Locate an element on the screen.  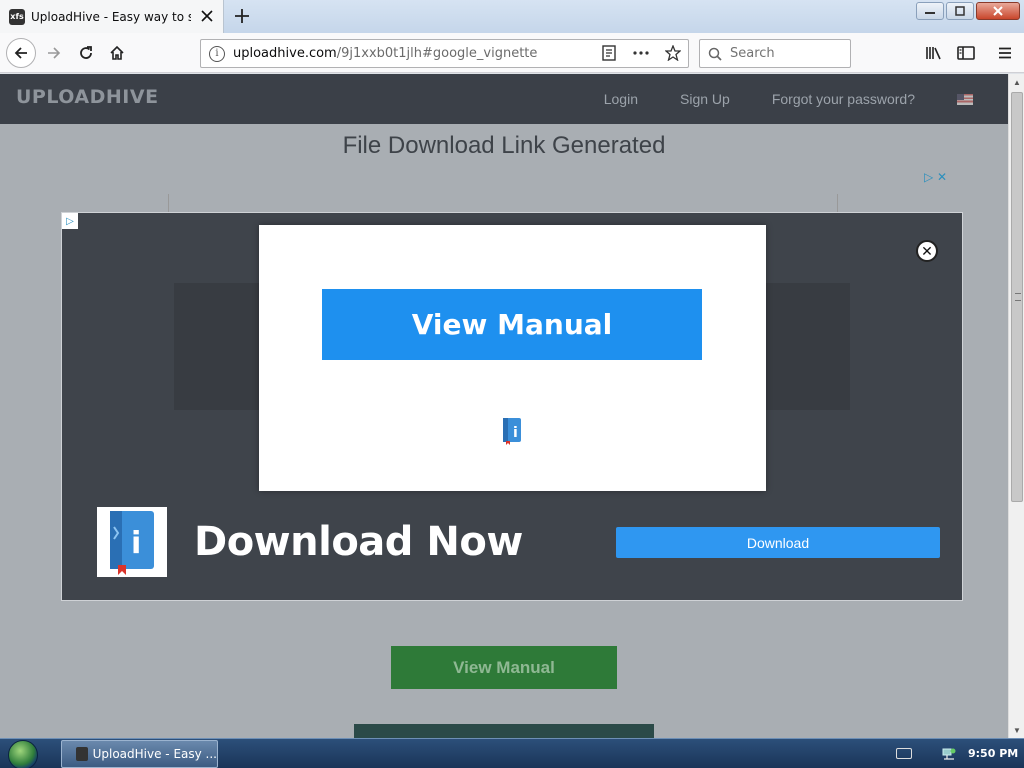
tab-strip: xfs UploadHive - Easy way to share is located at coordinates (512, 16).